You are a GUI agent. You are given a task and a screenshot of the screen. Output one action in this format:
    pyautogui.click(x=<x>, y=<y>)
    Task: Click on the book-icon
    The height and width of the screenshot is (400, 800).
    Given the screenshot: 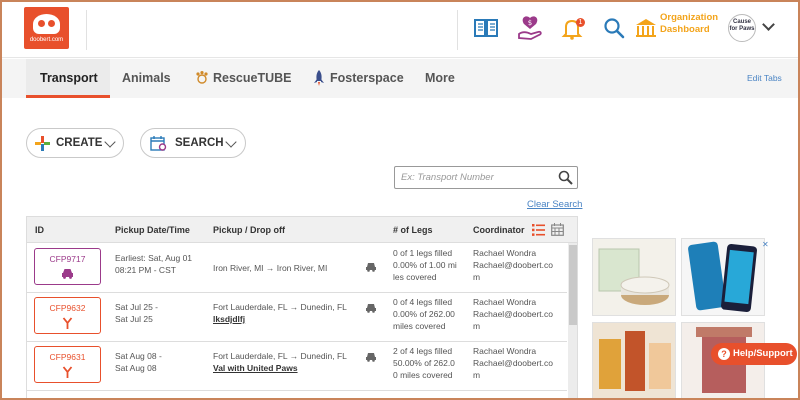 What is the action you would take?
    pyautogui.click(x=486, y=28)
    